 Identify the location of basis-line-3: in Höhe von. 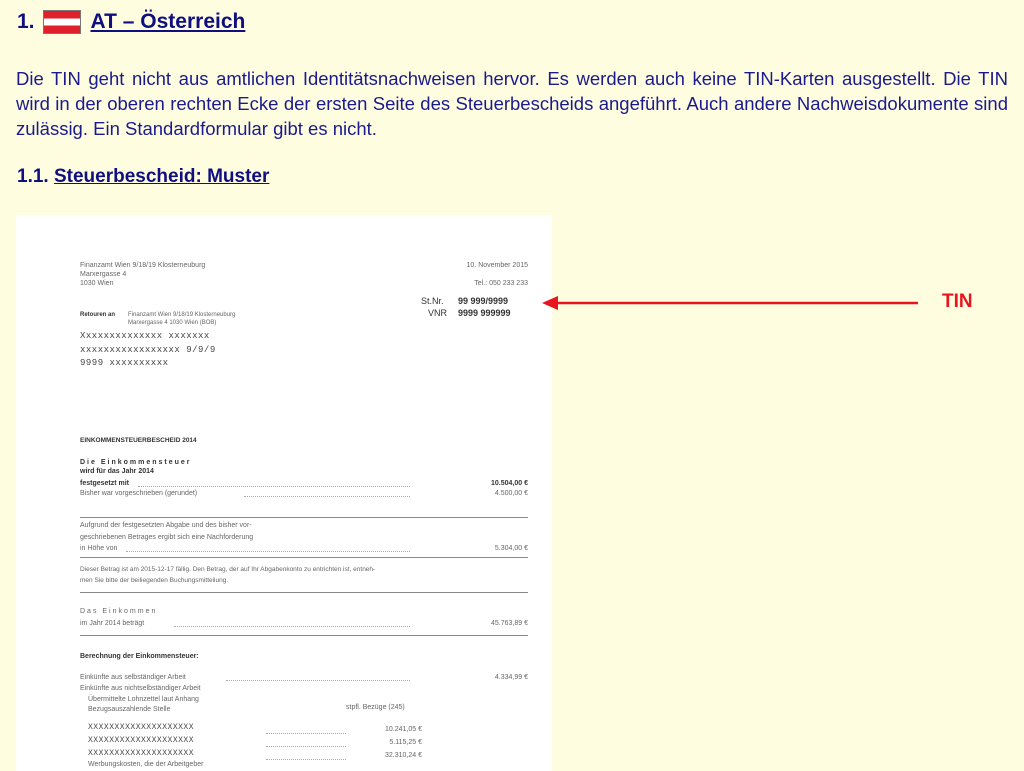
(99, 548).